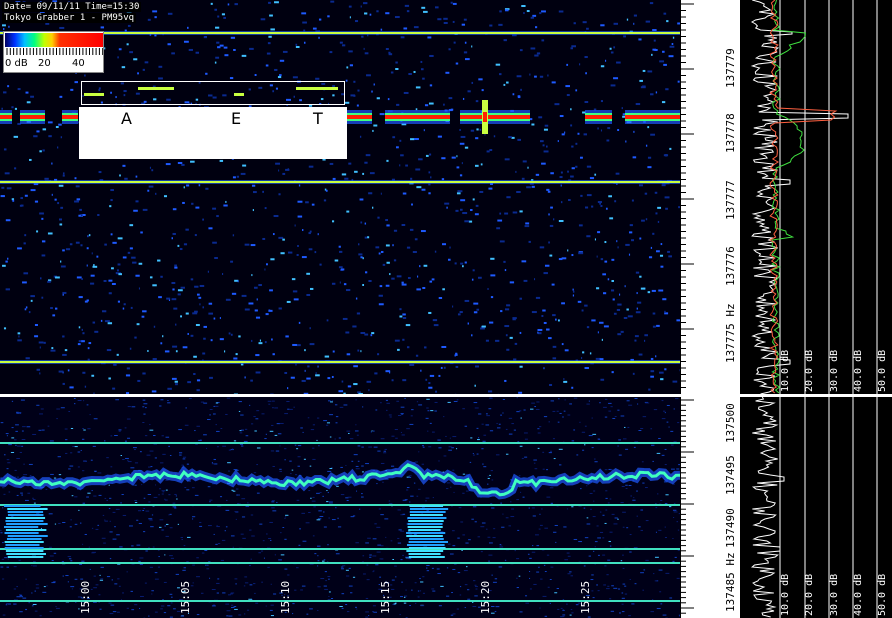 This screenshot has height=618, width=892. I want to click on burst-block-stripe, so click(425, 524).